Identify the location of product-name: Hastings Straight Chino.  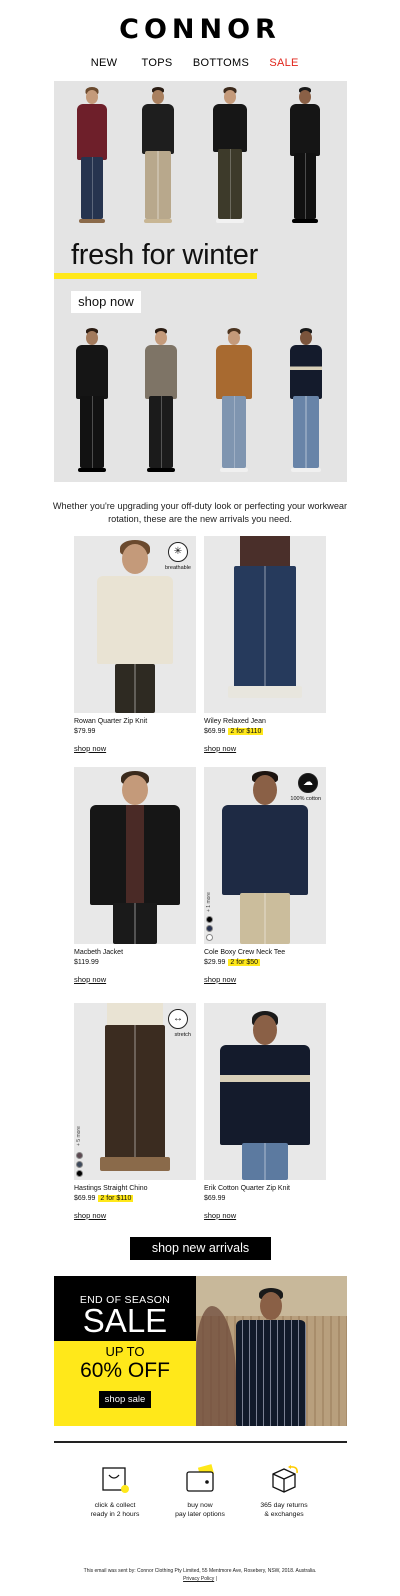
(111, 1188).